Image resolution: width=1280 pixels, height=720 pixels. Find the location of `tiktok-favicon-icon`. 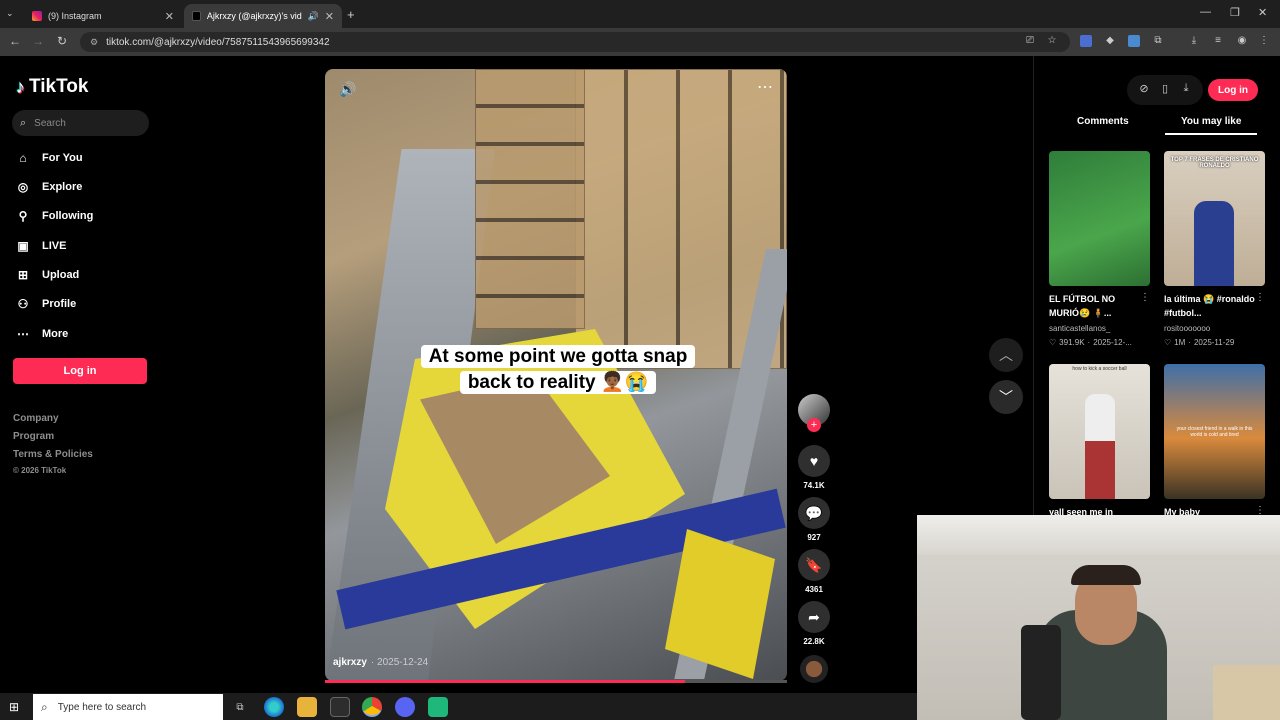

tiktok-favicon-icon is located at coordinates (196, 16).